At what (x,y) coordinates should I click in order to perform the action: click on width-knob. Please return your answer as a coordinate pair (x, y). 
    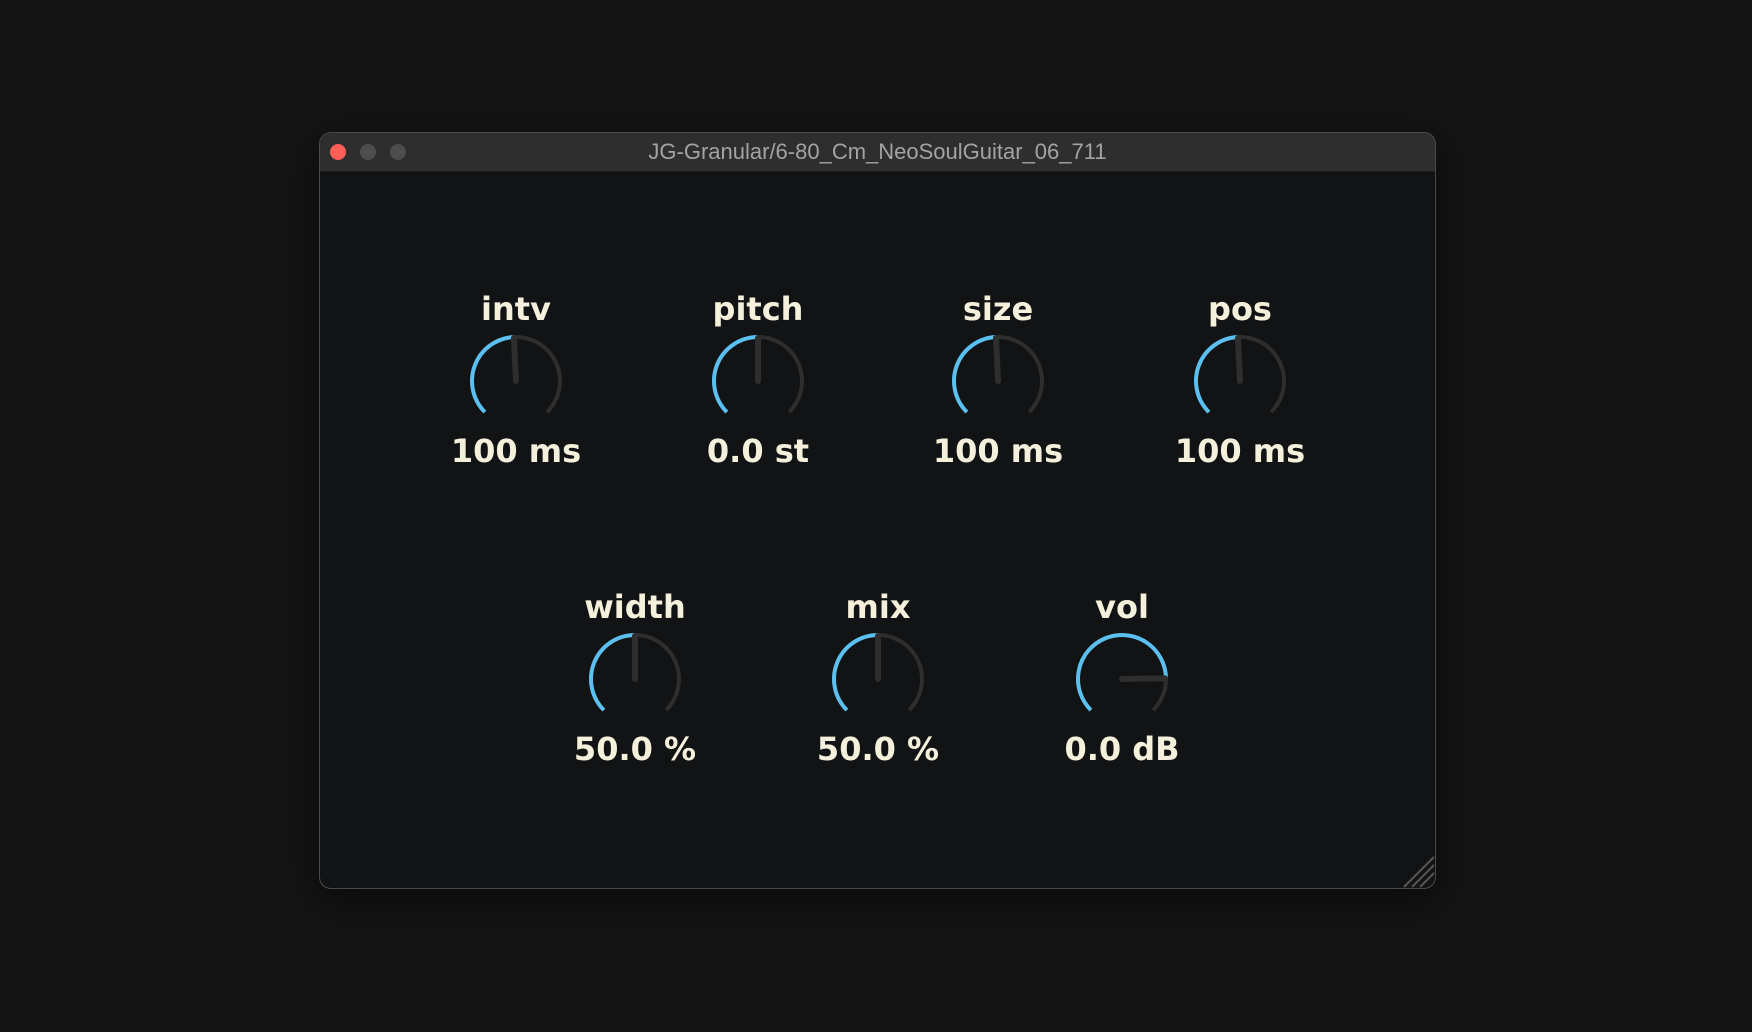
    Looking at the image, I should click on (635, 679).